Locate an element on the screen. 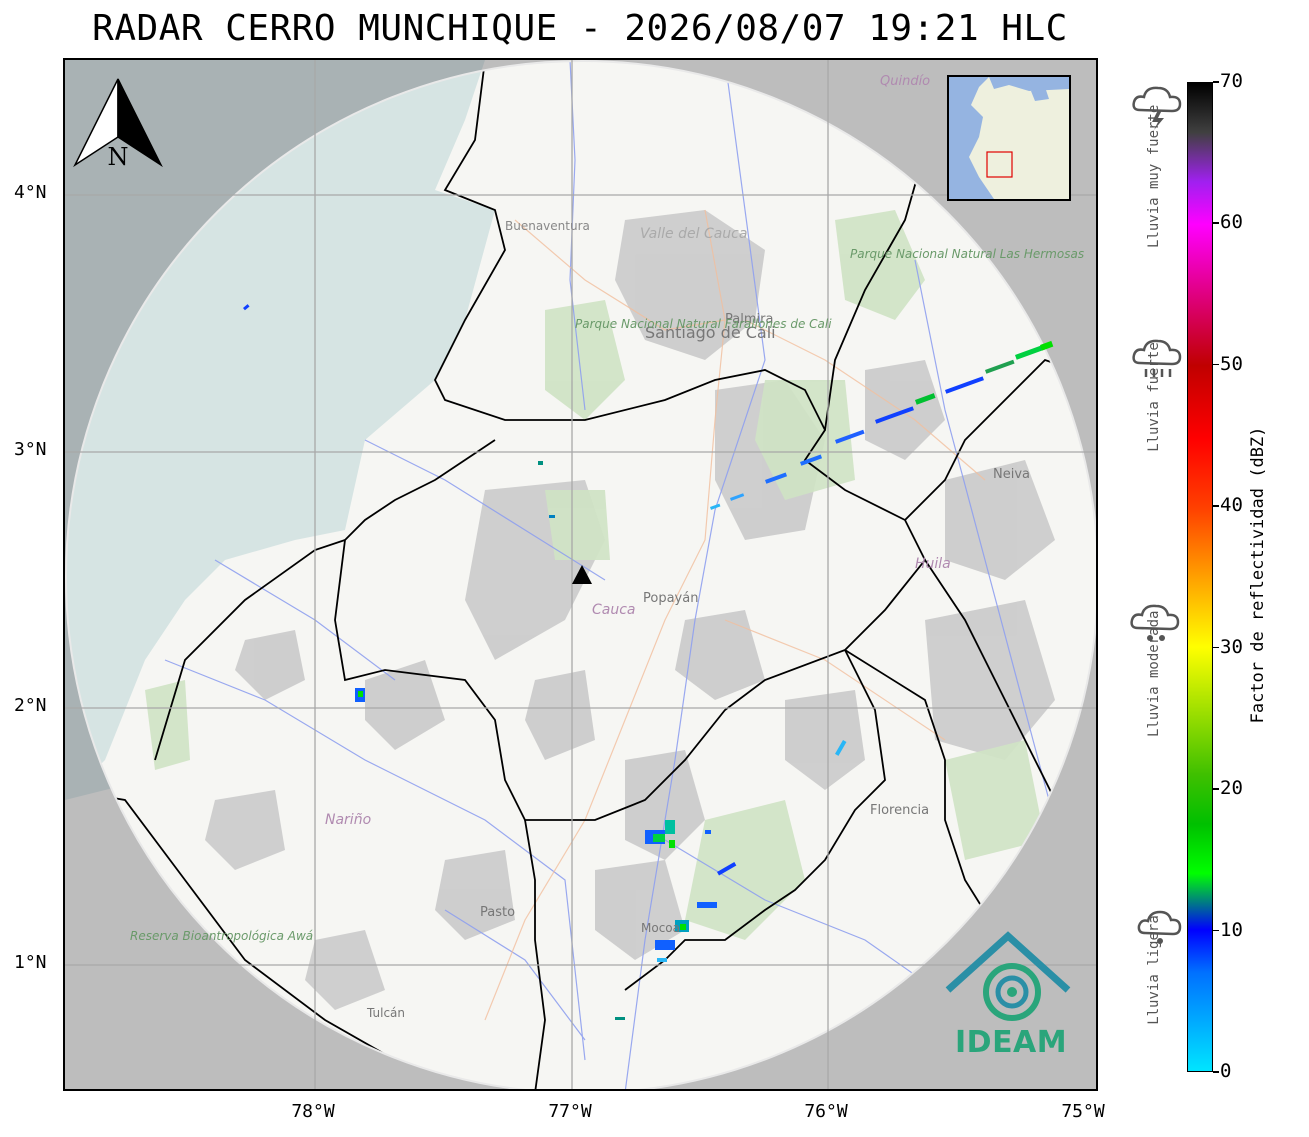  north-arrow-icon: N is located at coordinates (118, 124).